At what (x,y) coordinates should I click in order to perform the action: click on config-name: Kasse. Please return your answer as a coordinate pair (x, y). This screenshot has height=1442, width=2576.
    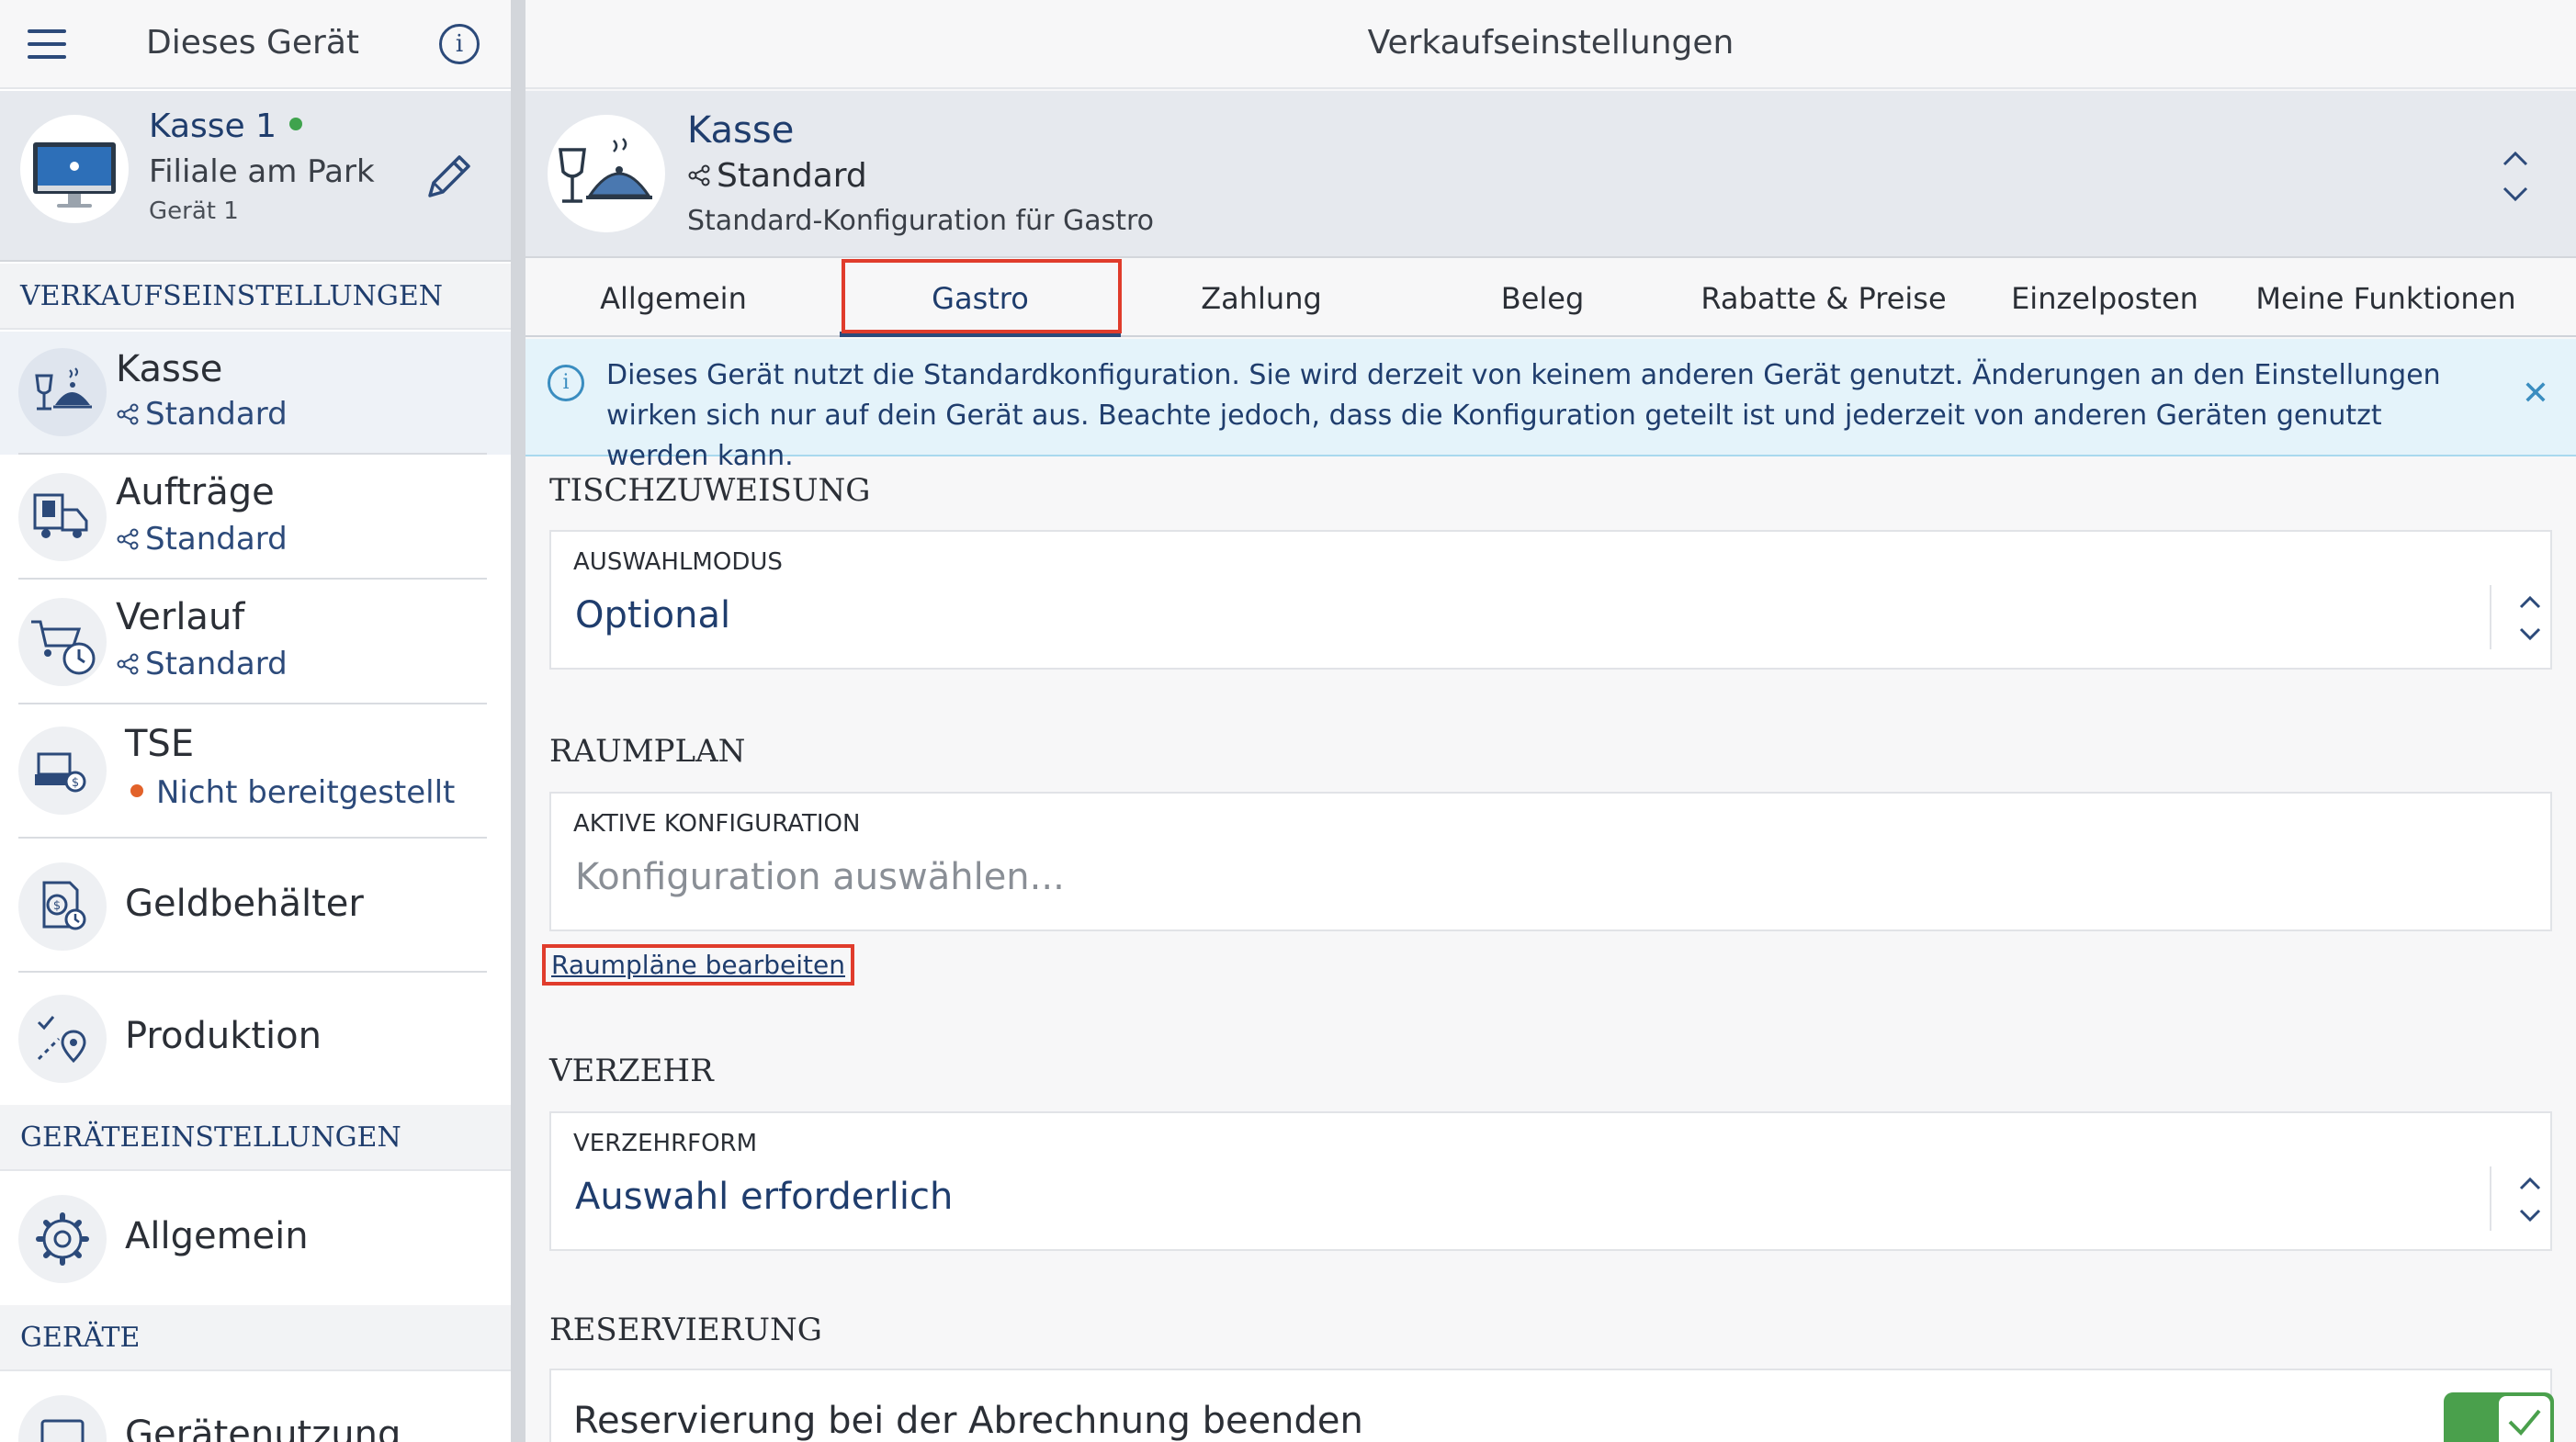
    Looking at the image, I should click on (741, 130).